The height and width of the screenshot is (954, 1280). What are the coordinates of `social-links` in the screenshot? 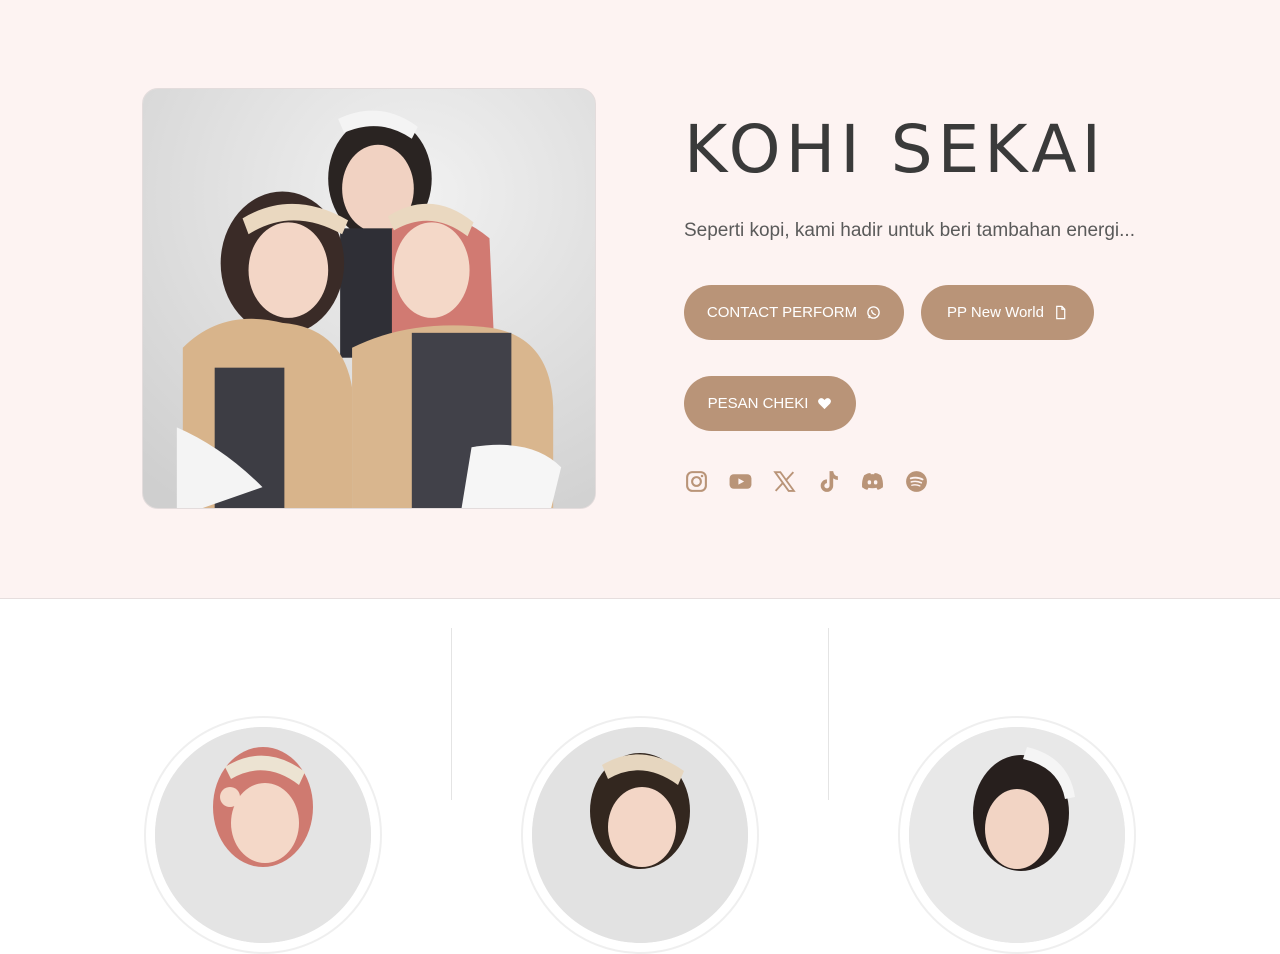 It's located at (816, 481).